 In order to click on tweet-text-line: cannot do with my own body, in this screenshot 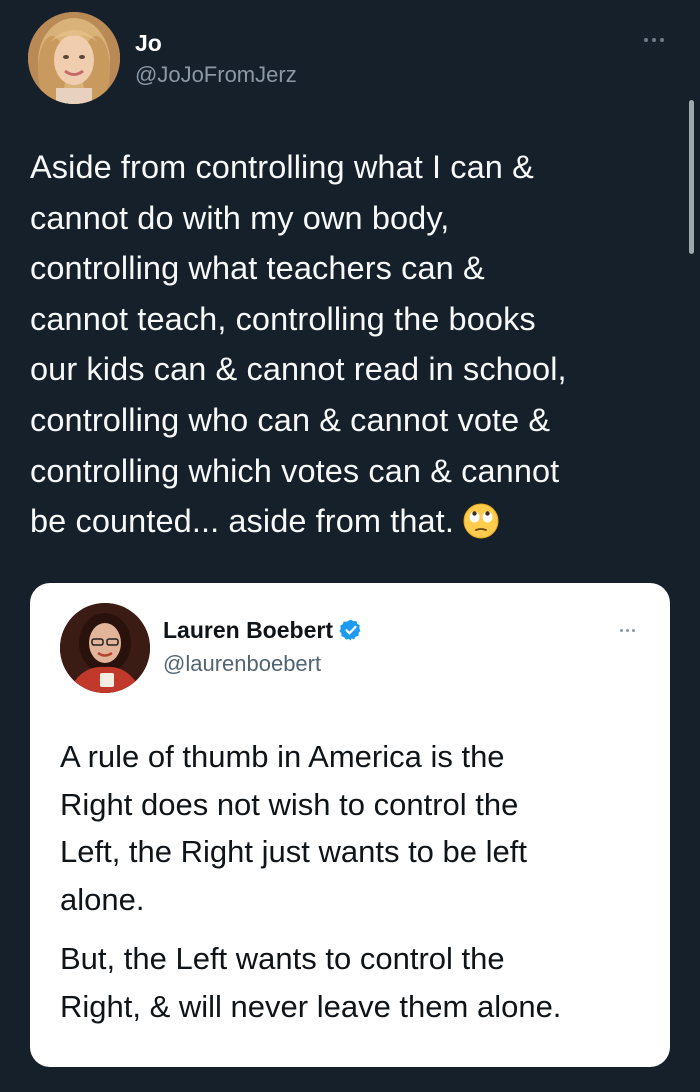, I will do `click(240, 217)`.